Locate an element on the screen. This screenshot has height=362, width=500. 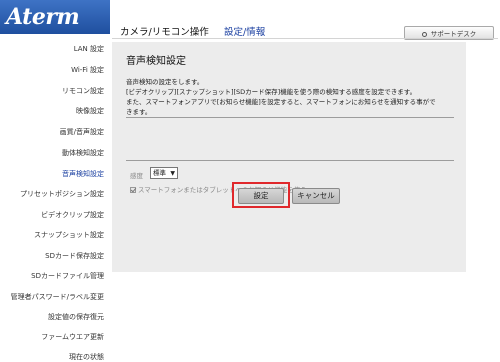
page-title: 音声検知設定 is located at coordinates (156, 61).